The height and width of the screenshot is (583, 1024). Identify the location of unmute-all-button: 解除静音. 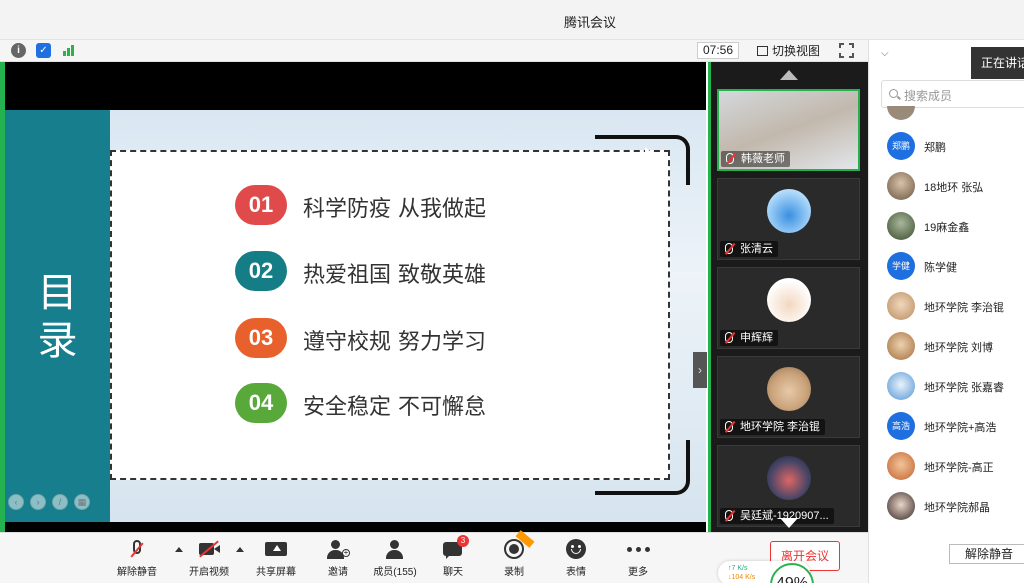
(986, 554).